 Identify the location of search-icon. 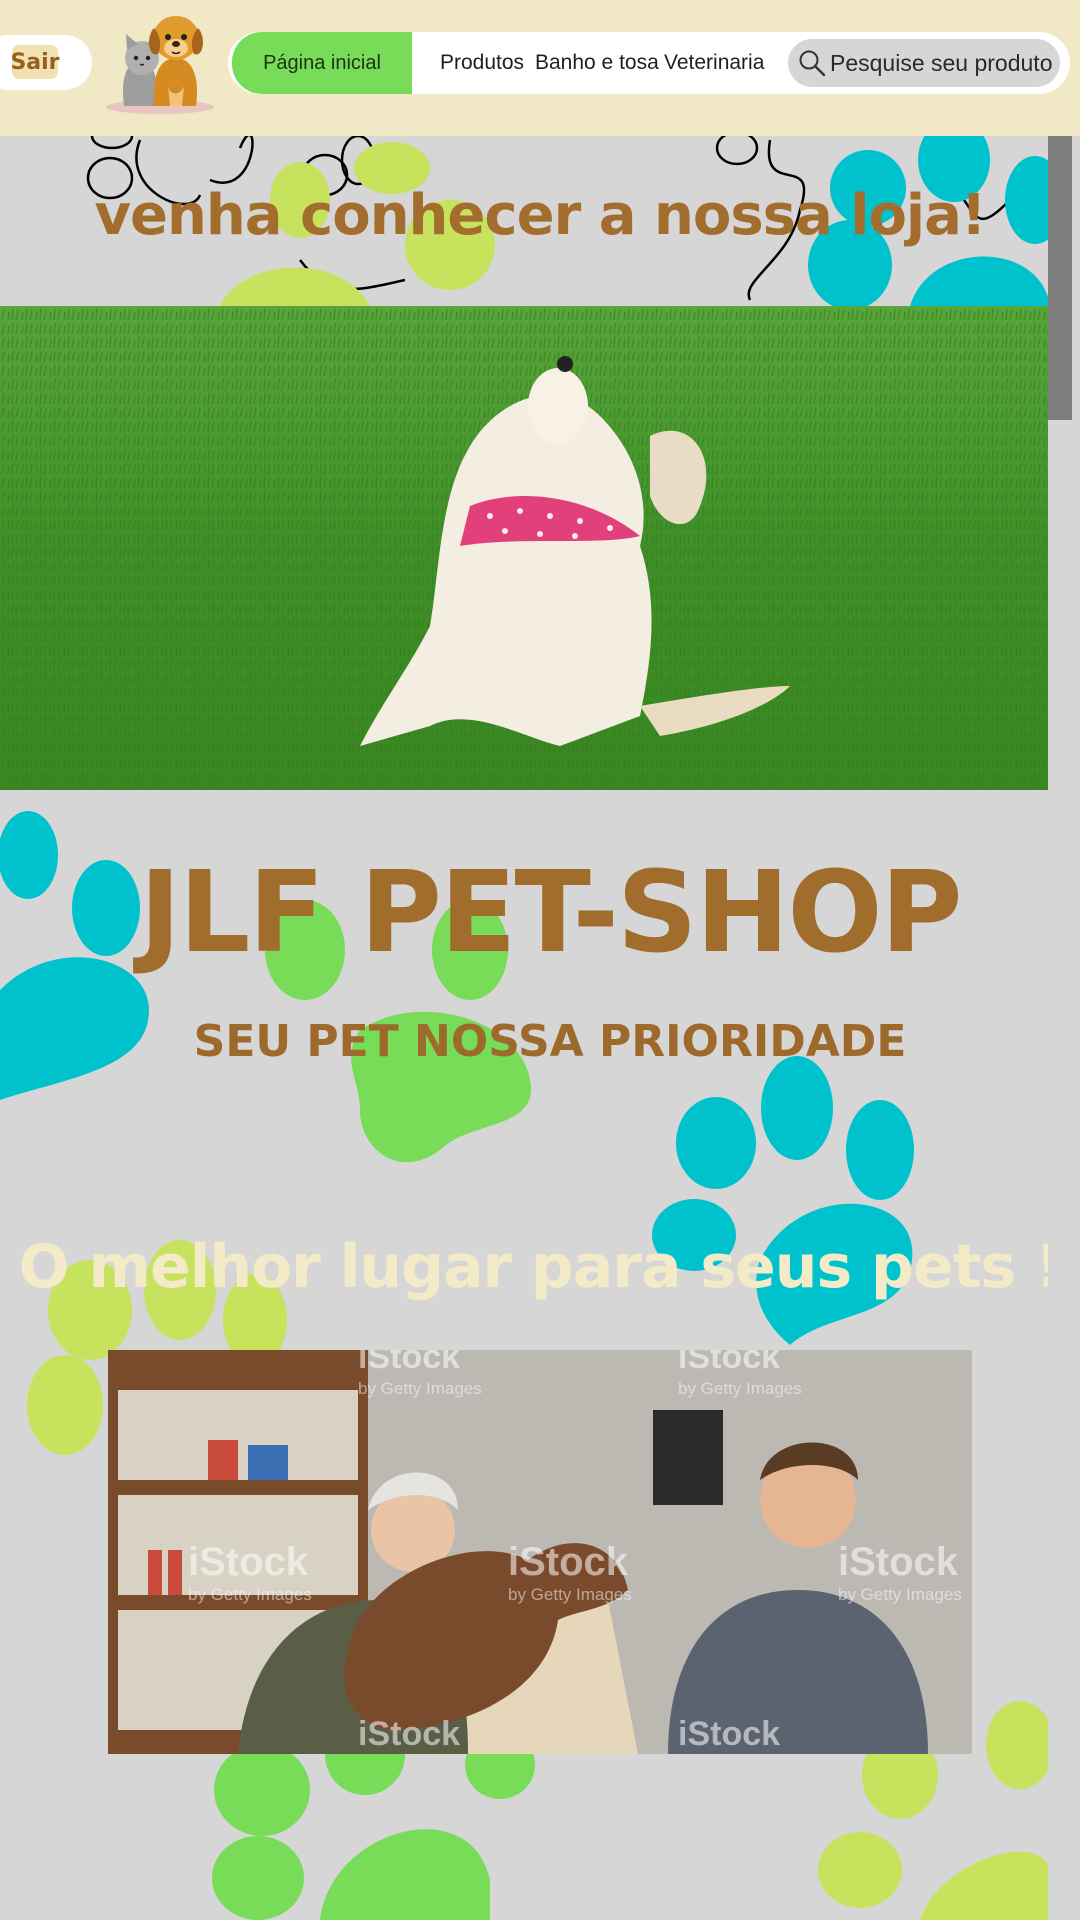
(812, 63).